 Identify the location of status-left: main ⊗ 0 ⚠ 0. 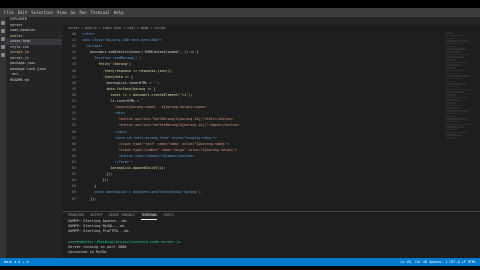
(16, 262).